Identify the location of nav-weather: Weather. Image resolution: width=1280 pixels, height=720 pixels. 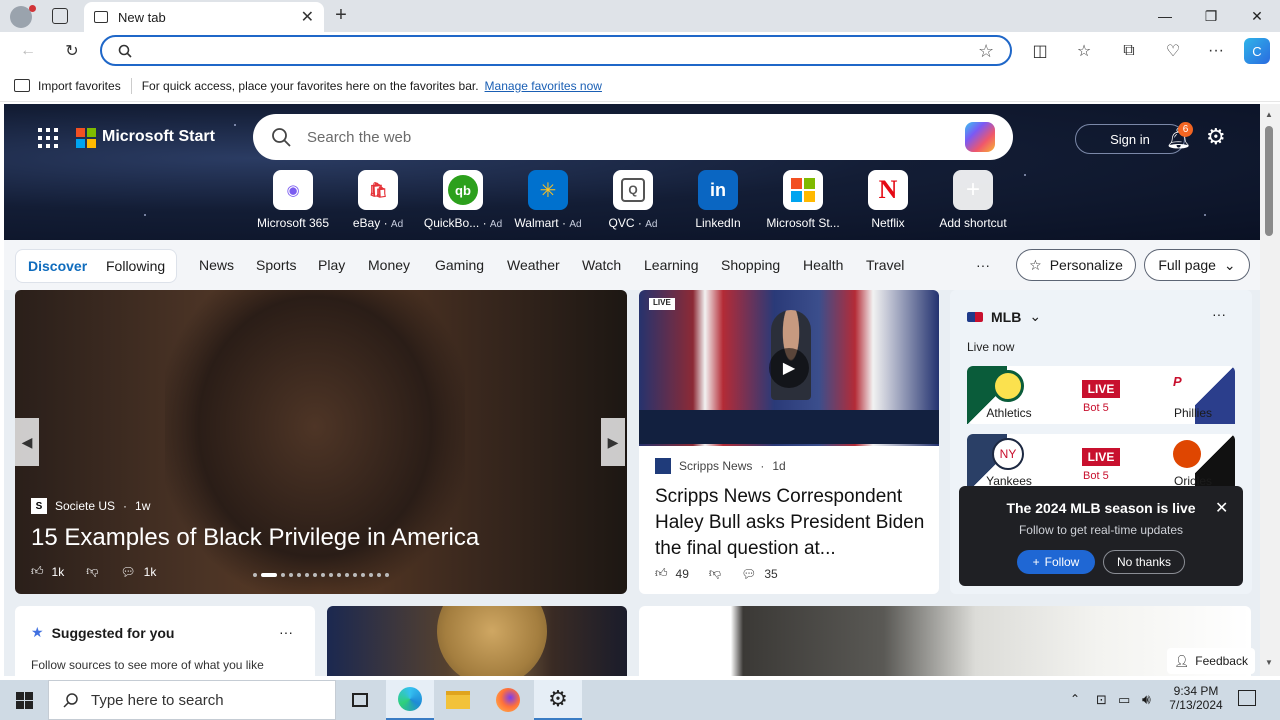
(533, 265).